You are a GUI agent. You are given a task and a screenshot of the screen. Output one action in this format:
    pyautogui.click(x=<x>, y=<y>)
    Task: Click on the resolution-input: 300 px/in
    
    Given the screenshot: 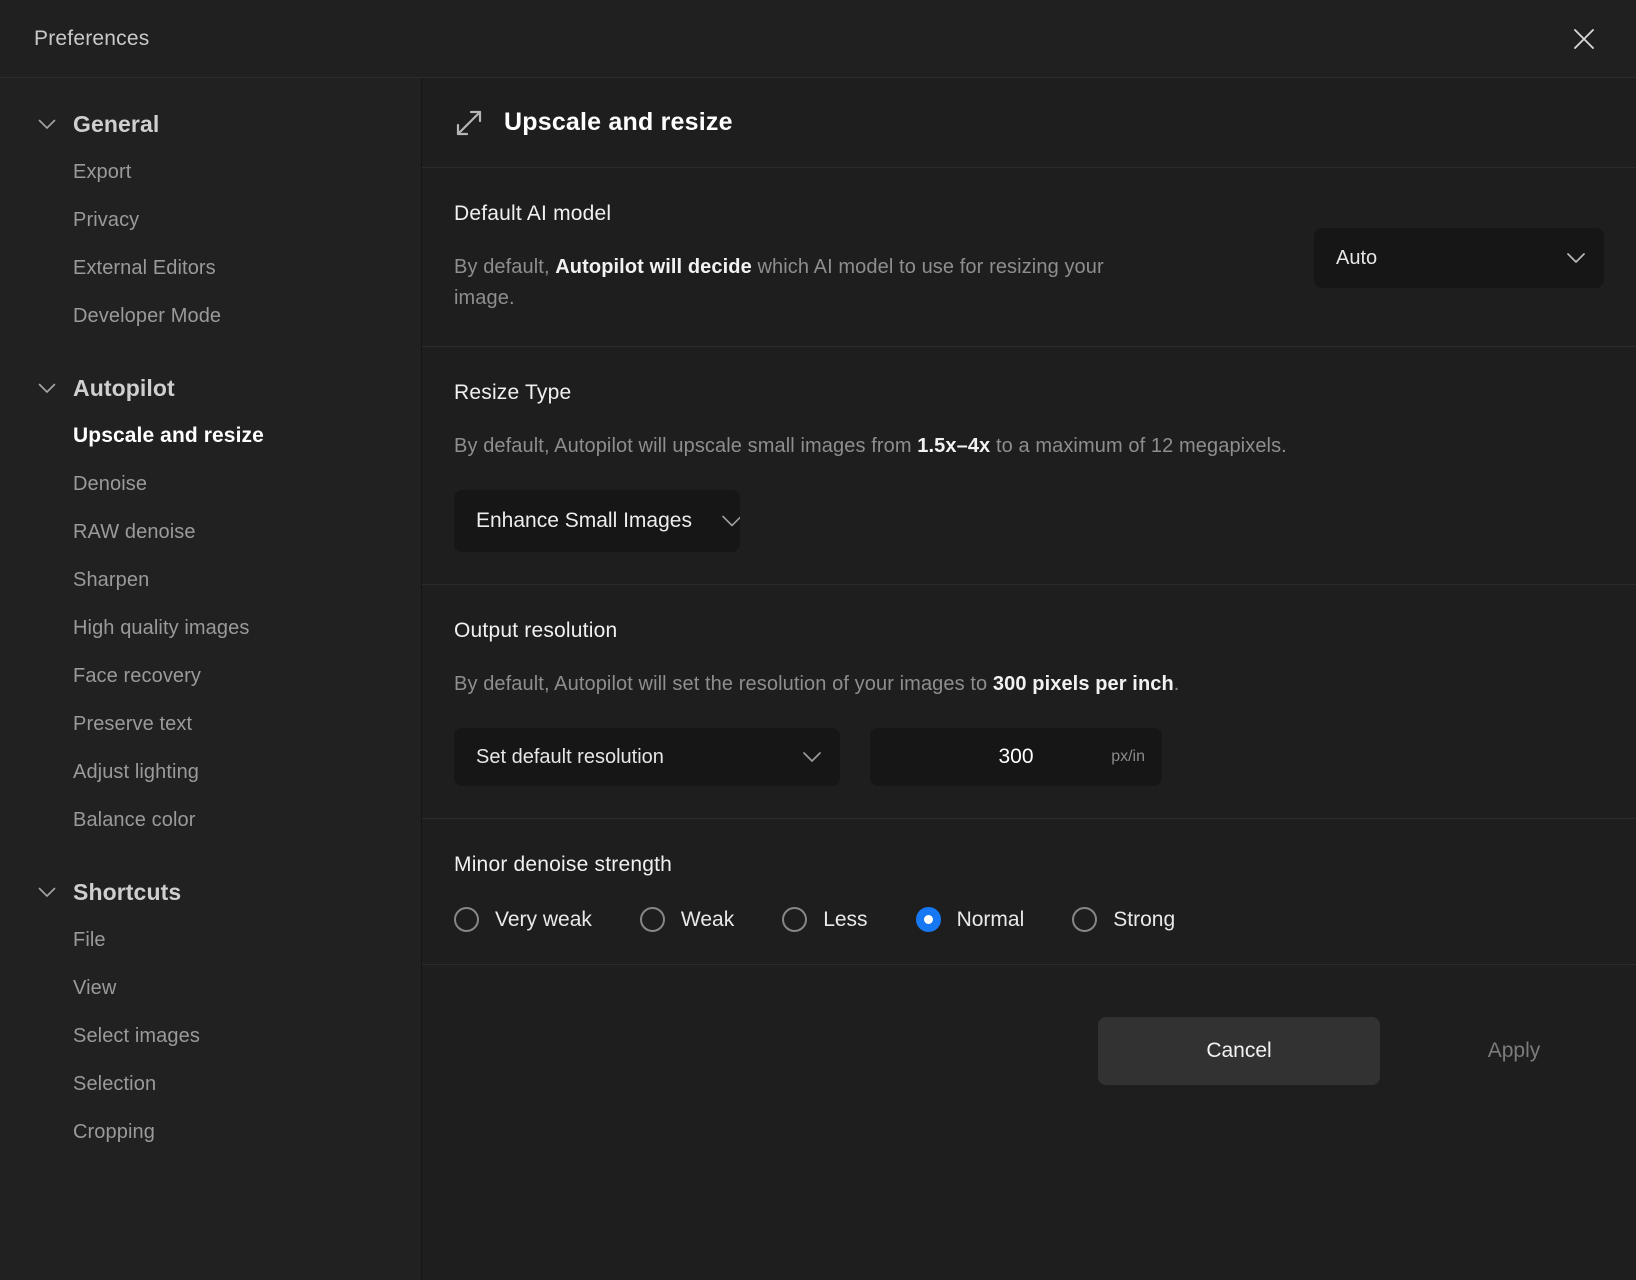 What is the action you would take?
    pyautogui.click(x=1016, y=757)
    